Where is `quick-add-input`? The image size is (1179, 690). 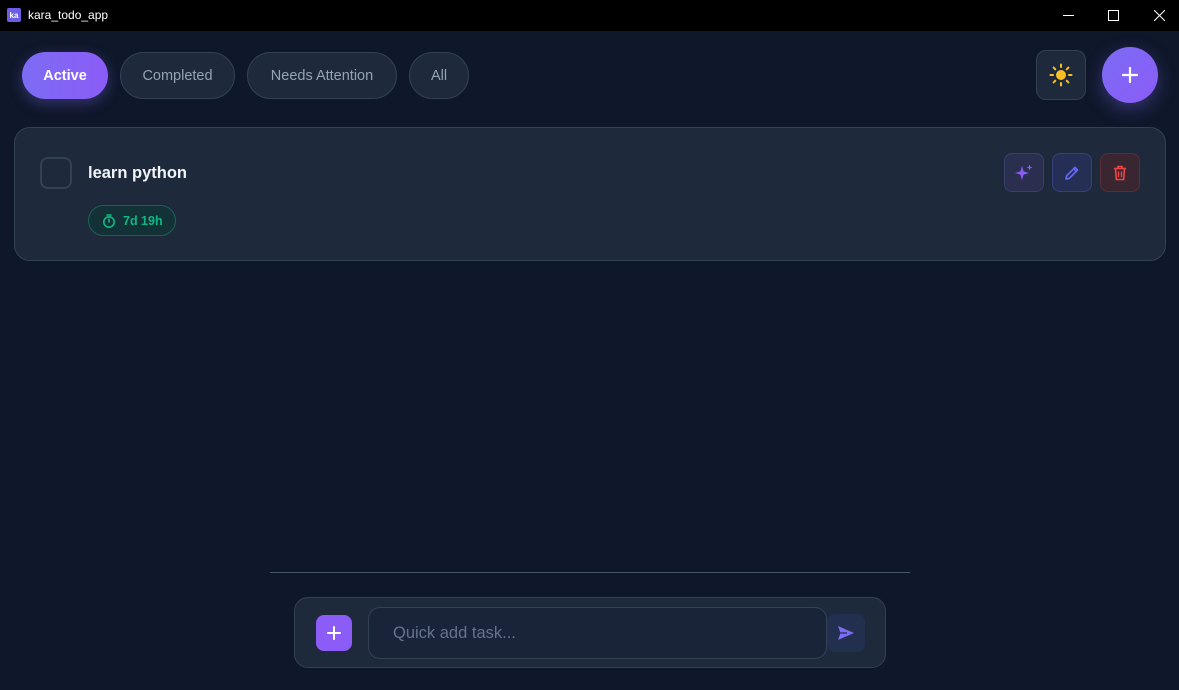 quick-add-input is located at coordinates (597, 633).